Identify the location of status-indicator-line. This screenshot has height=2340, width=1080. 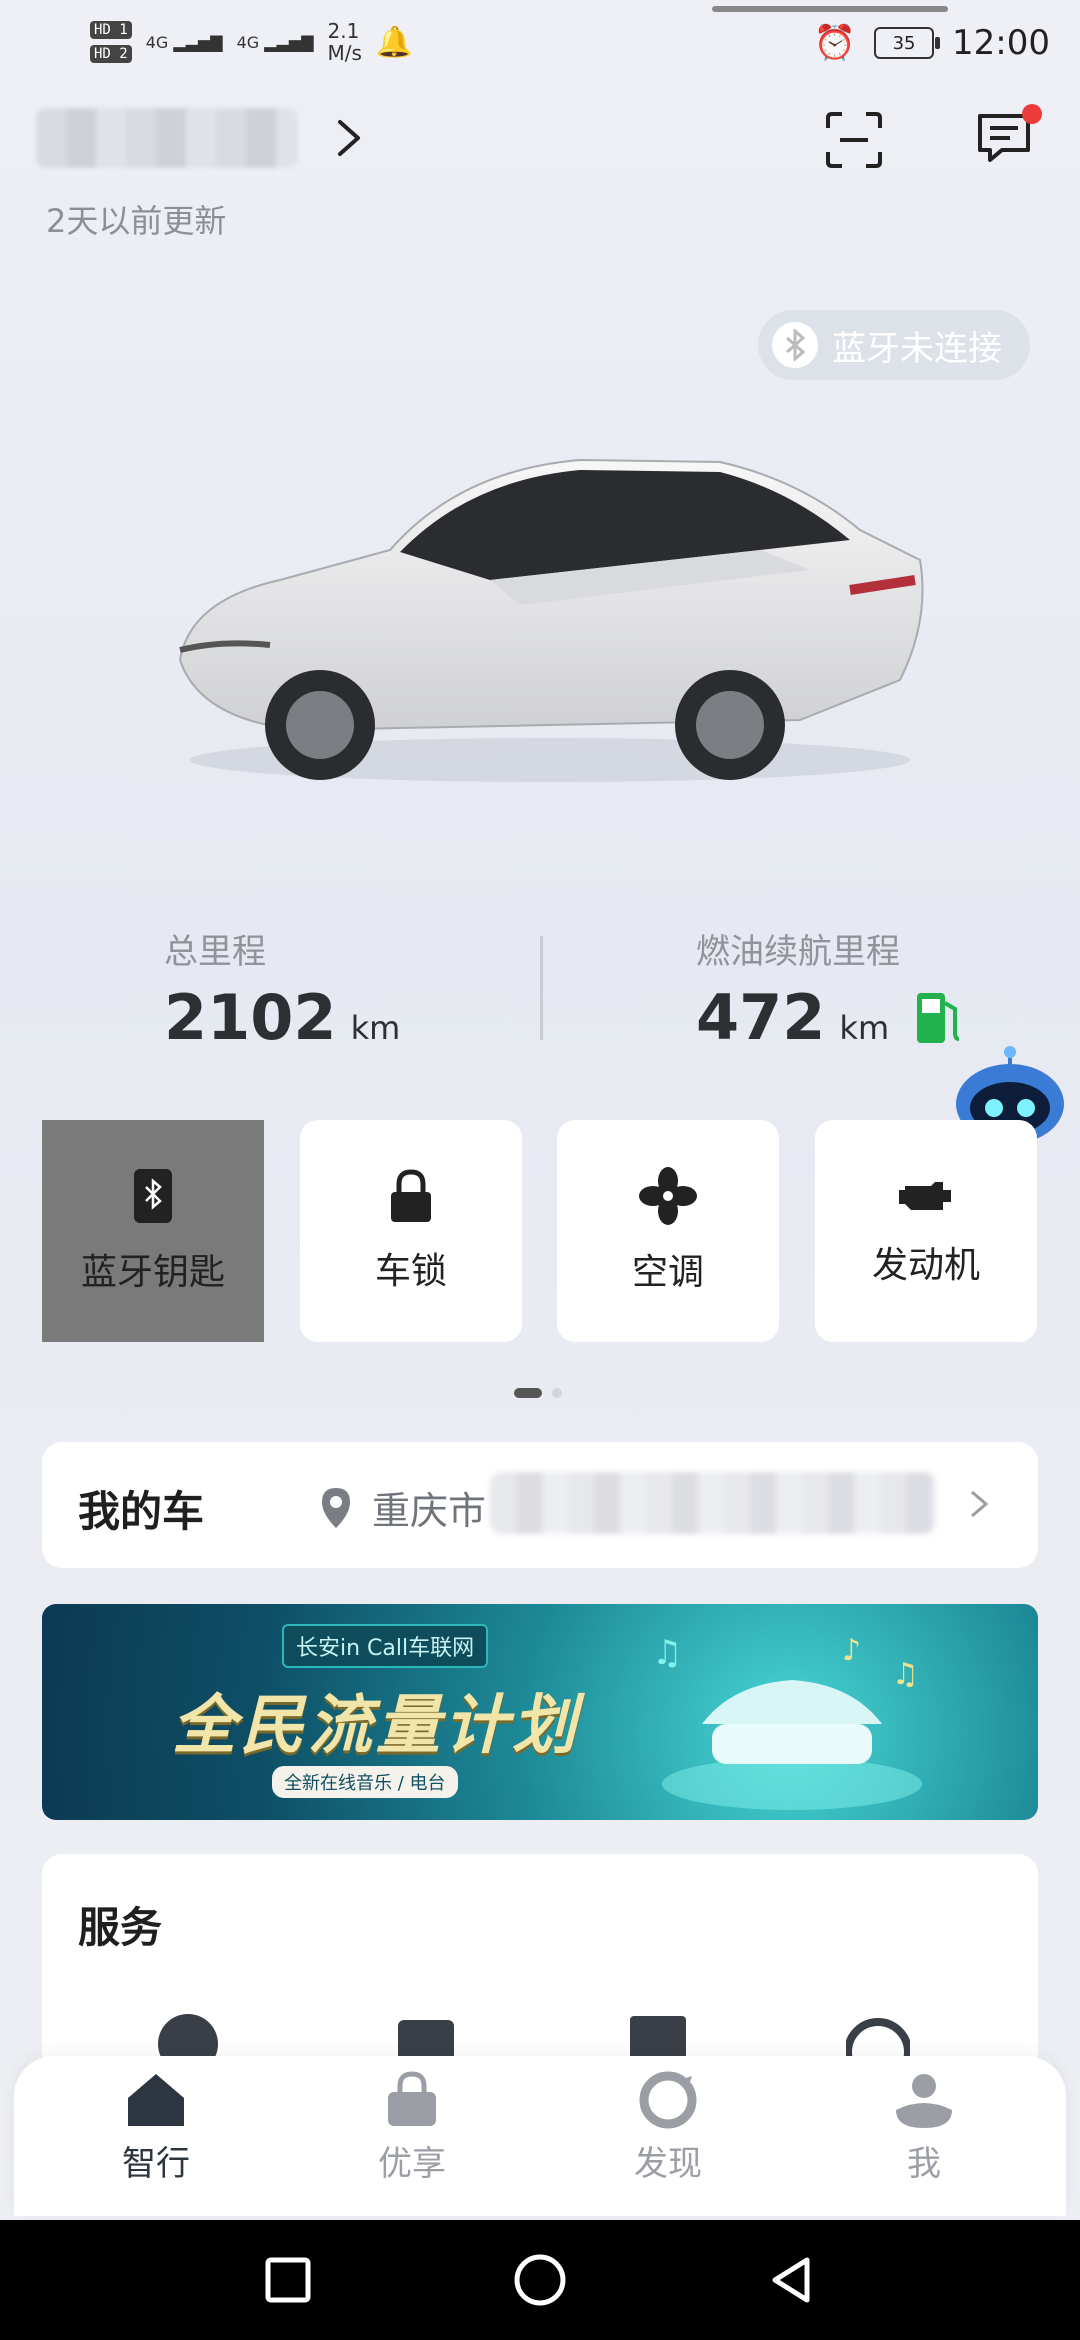
(830, 9).